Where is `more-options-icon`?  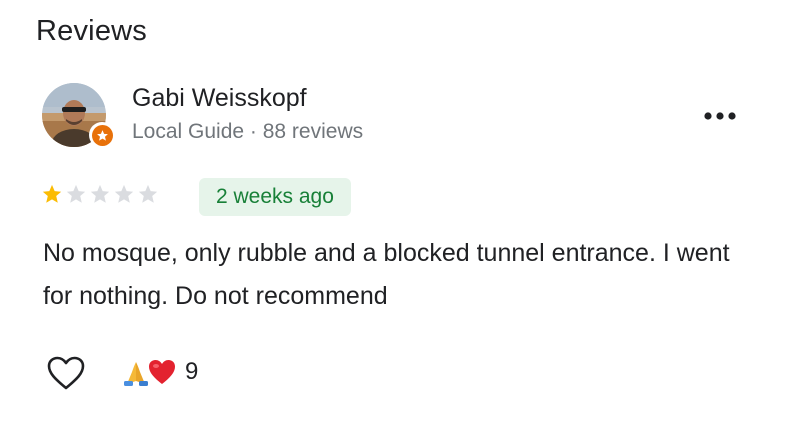
more-options-icon is located at coordinates (720, 116).